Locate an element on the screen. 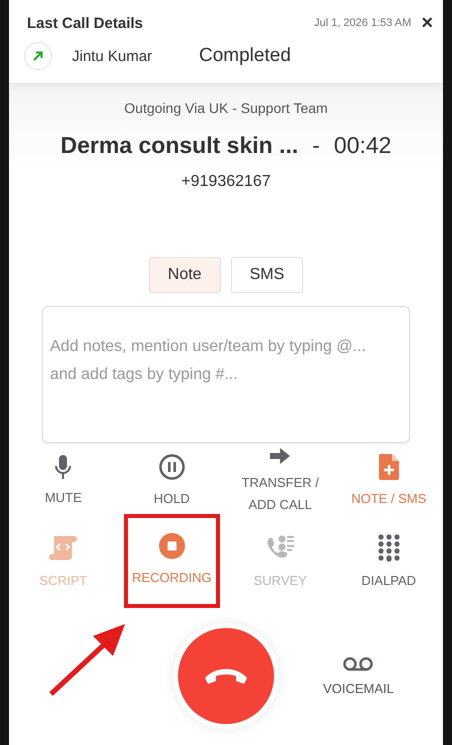 The height and width of the screenshot is (745, 452). tab: Note is located at coordinates (184, 275).